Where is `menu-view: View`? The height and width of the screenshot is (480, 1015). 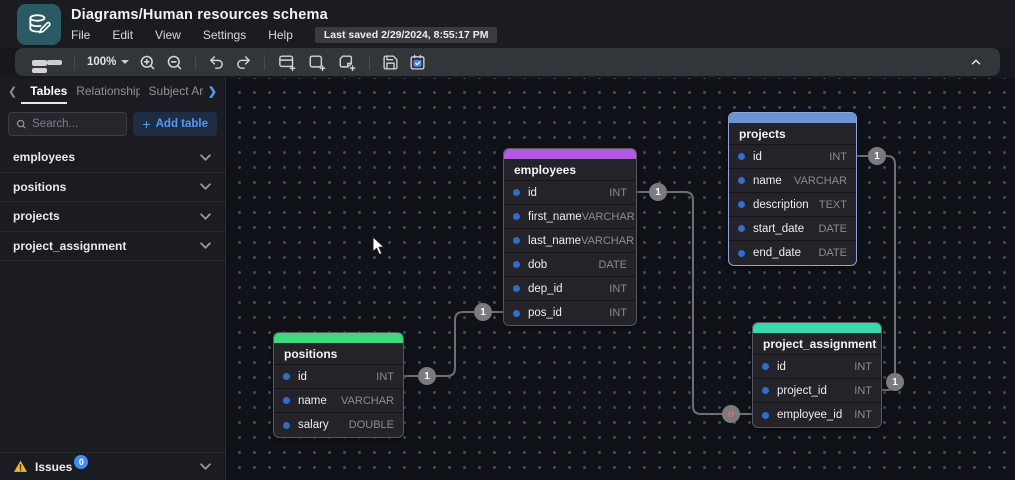
menu-view: View is located at coordinates (168, 35).